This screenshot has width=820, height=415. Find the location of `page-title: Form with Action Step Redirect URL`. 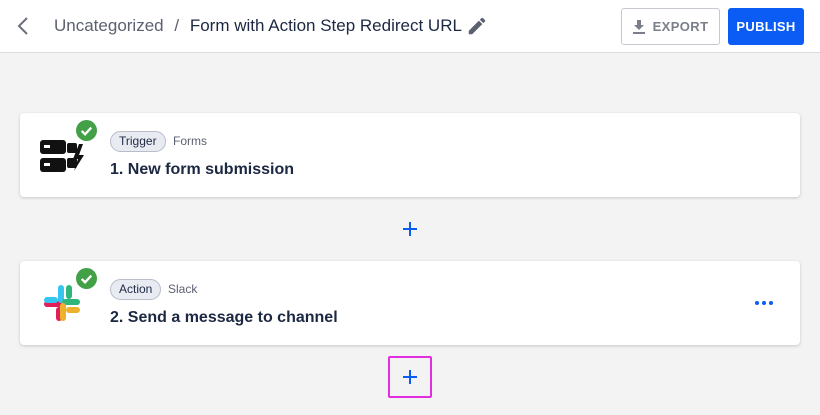

page-title: Form with Action Step Redirect URL is located at coordinates (325, 25).